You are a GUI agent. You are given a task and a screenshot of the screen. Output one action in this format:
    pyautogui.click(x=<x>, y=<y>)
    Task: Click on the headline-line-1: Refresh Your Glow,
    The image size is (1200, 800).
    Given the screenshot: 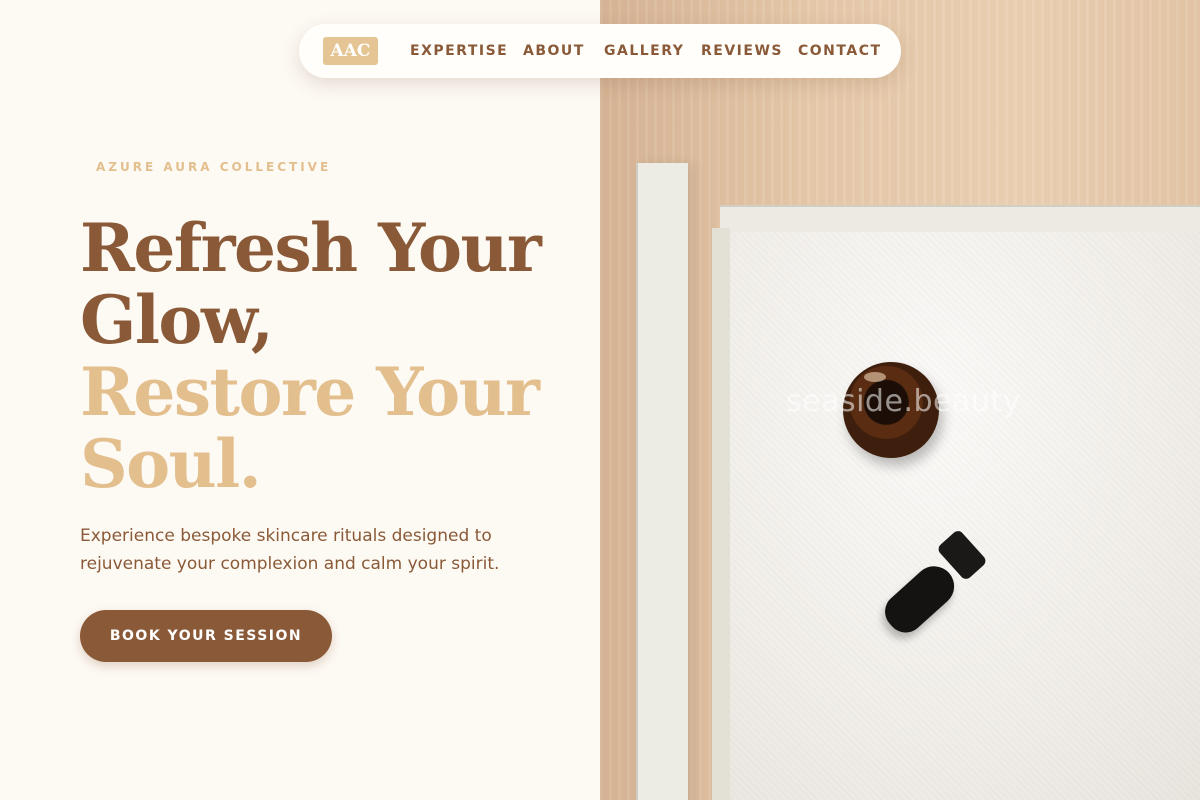 What is the action you would take?
    pyautogui.click(x=311, y=284)
    